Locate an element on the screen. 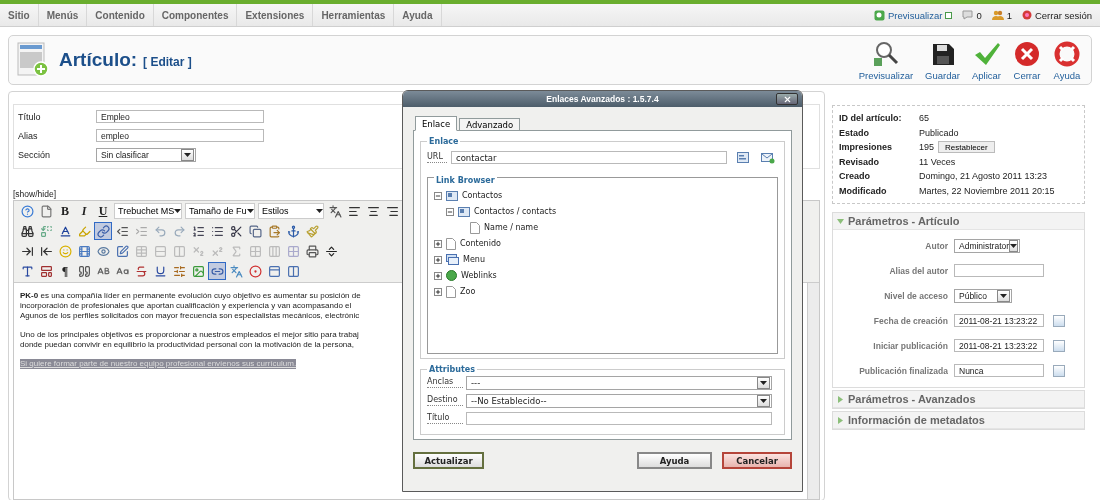  link-button is located at coordinates (103, 231).